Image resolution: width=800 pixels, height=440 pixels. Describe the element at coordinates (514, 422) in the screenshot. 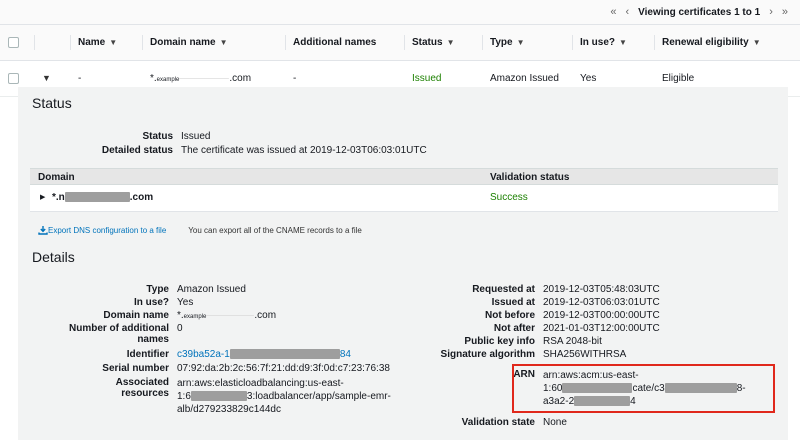

I see `validation-state-field: Validation state None` at that location.